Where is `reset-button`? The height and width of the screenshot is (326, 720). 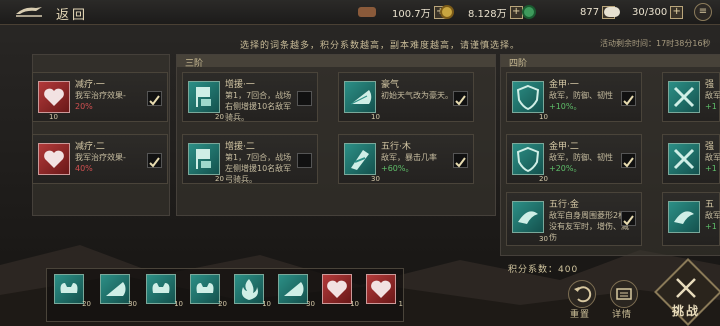 reset-button is located at coordinates (582, 294).